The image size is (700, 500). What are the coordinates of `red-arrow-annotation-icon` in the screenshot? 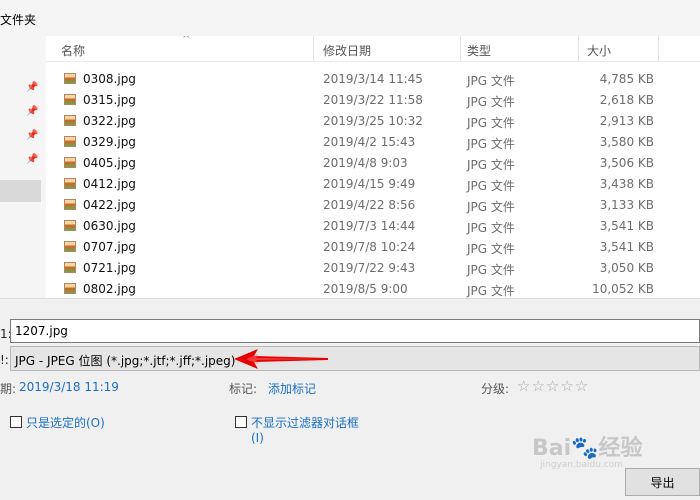 It's located at (281, 359).